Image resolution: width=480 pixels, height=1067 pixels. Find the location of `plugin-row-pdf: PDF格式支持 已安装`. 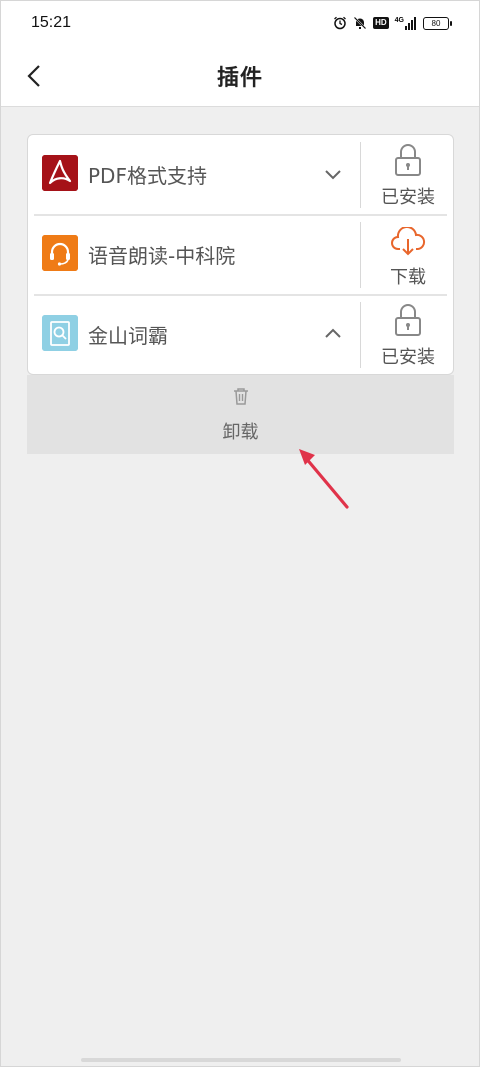

plugin-row-pdf: PDF格式支持 已安装 is located at coordinates (241, 175).